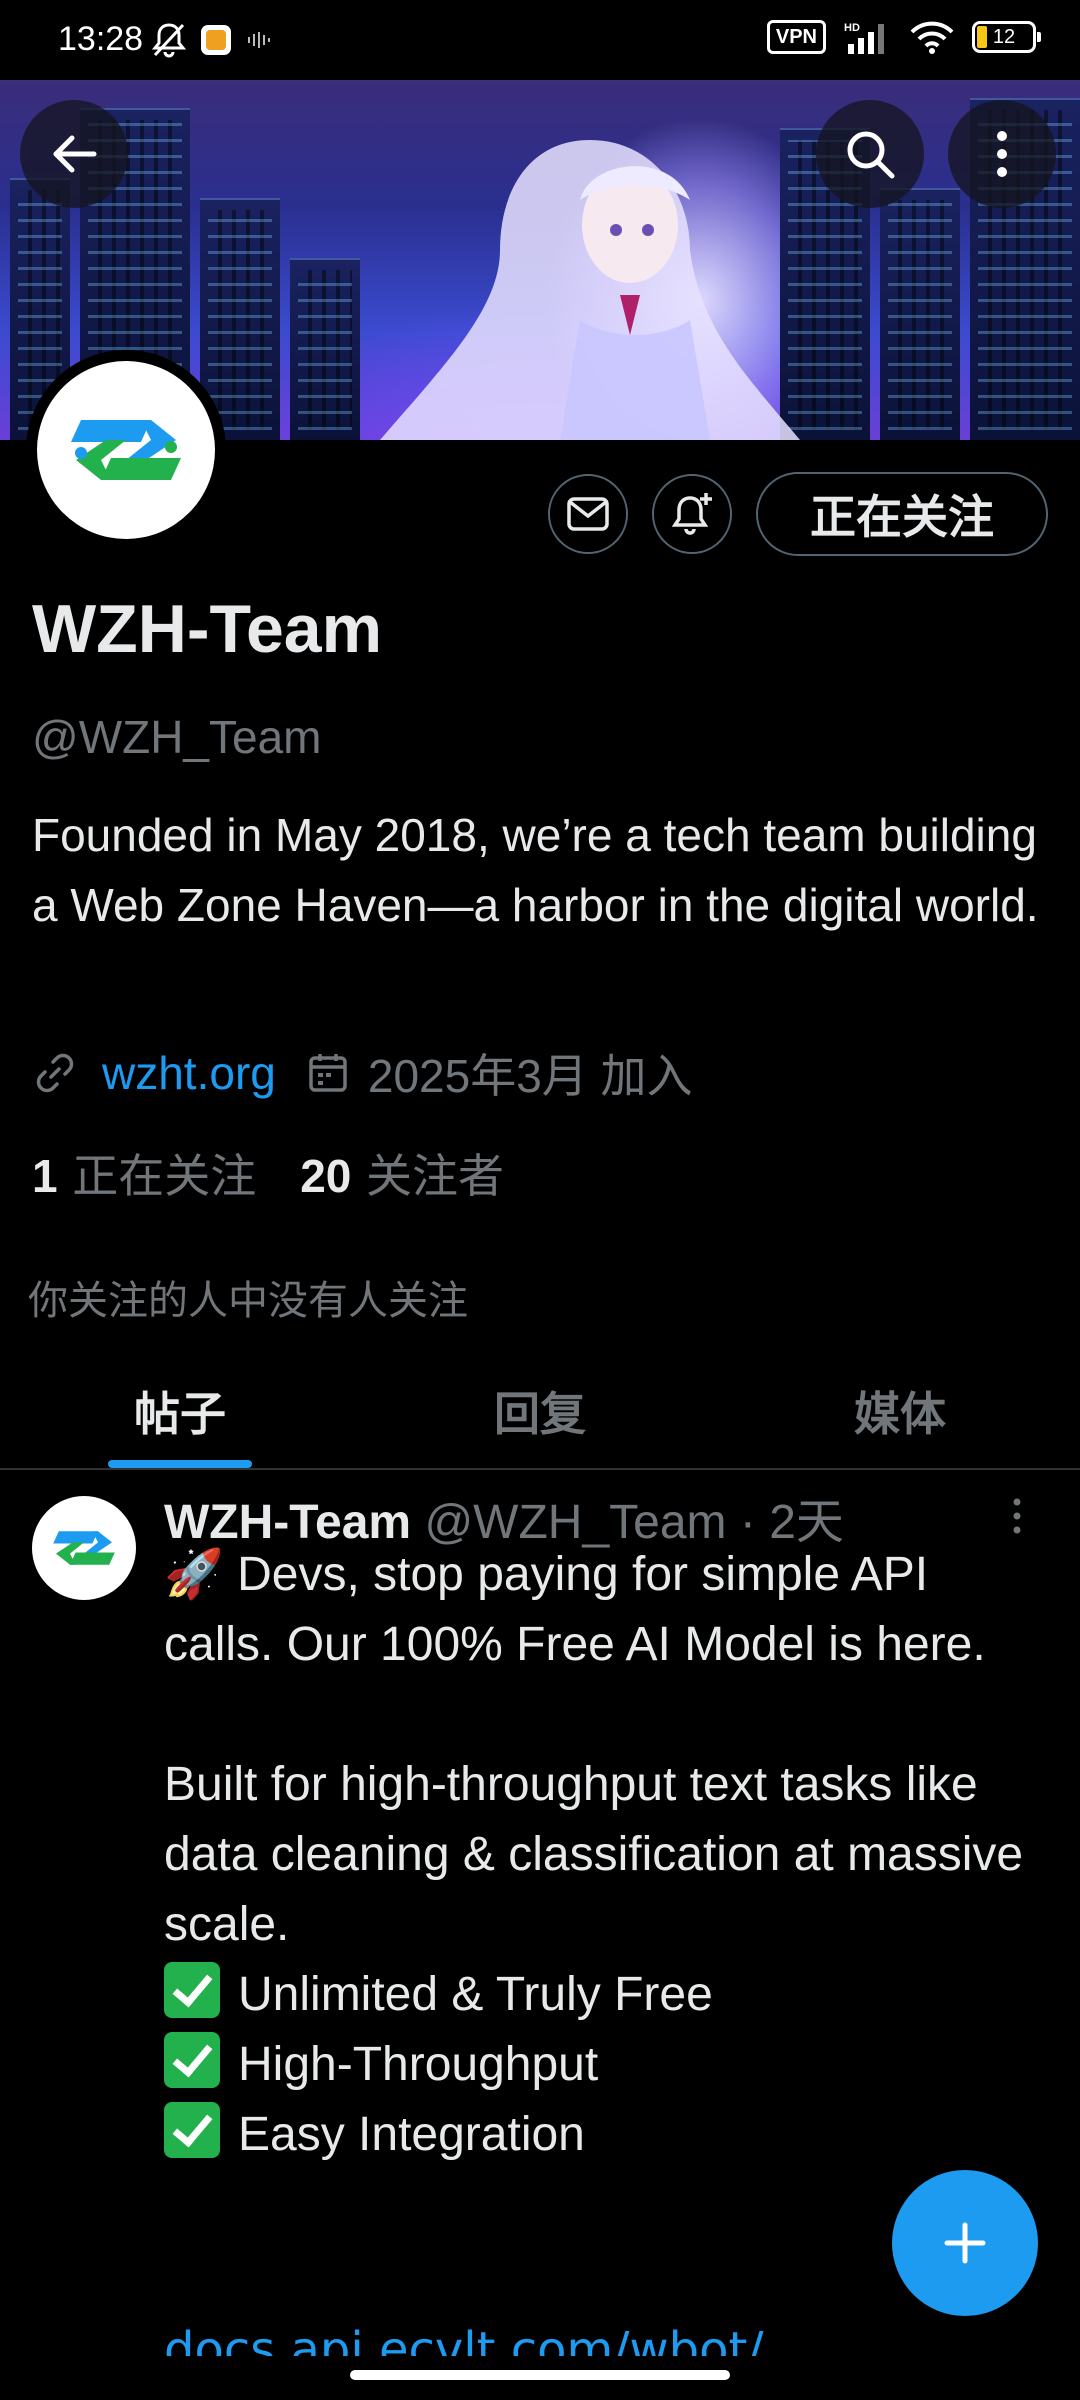  What do you see at coordinates (902, 514) in the screenshot?
I see `following-button: 正在关注` at bounding box center [902, 514].